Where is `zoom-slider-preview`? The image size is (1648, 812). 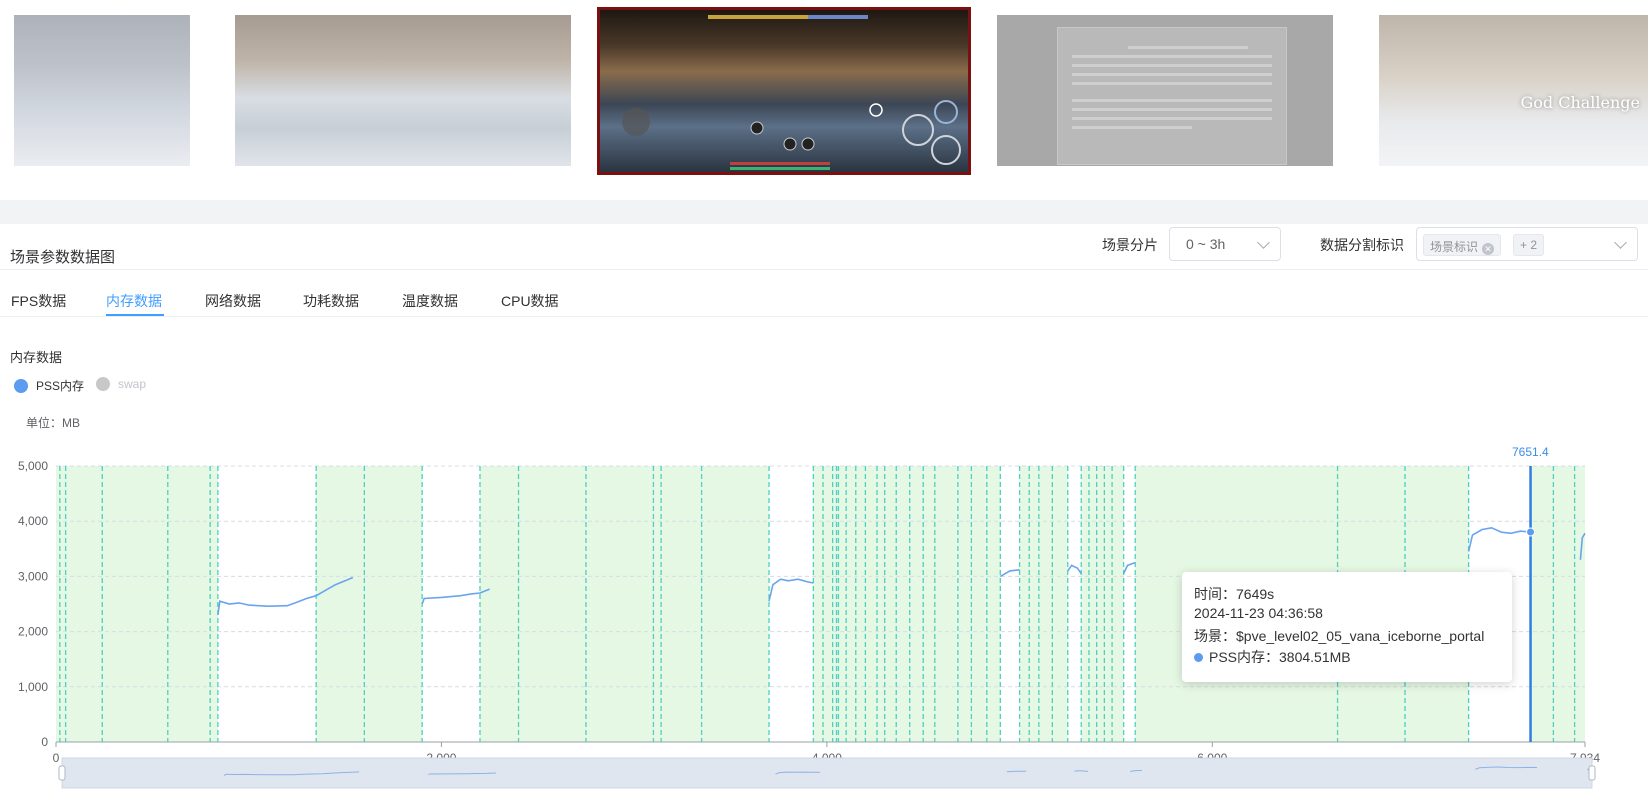 zoom-slider-preview is located at coordinates (1016, 771).